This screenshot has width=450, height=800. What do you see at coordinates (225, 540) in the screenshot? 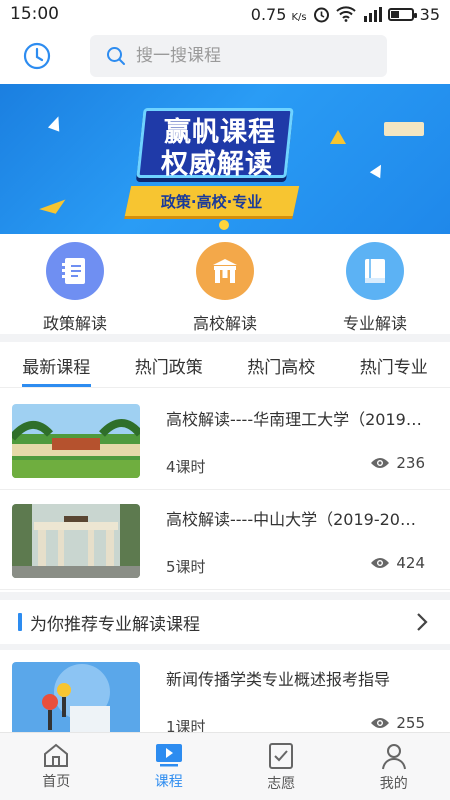
I see `course-item: 高校解读----中山大学（2019-2020） 5课时 424` at bounding box center [225, 540].